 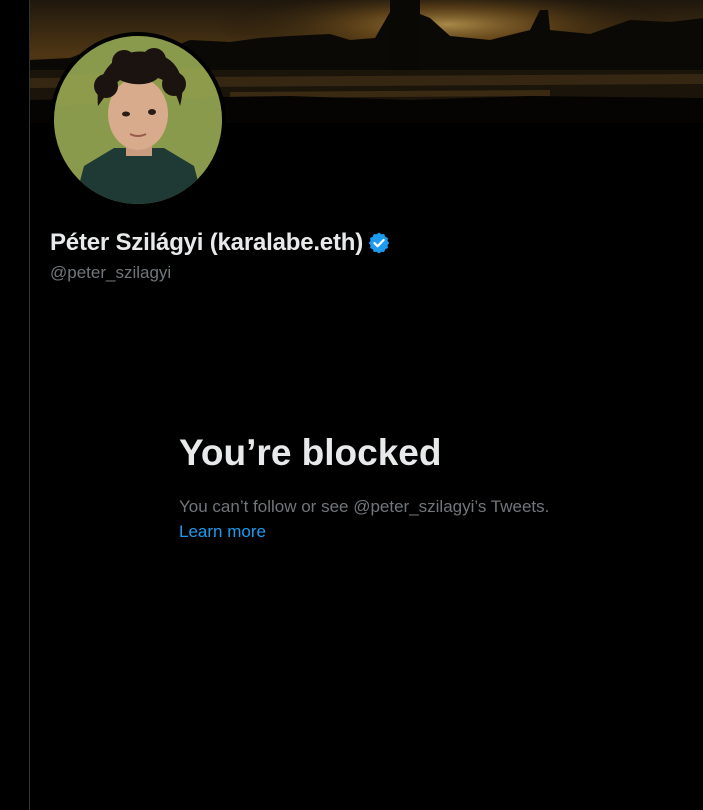 I want to click on avatar-border, so click(x=138, y=120).